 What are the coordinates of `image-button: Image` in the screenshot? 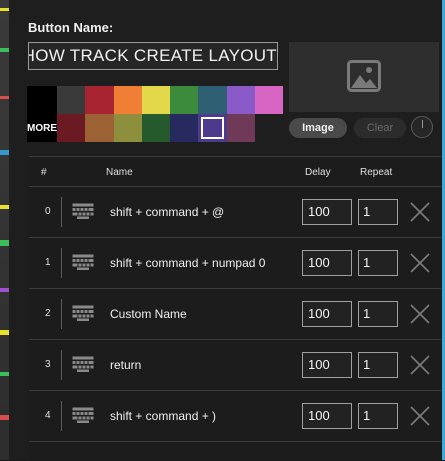 It's located at (318, 128).